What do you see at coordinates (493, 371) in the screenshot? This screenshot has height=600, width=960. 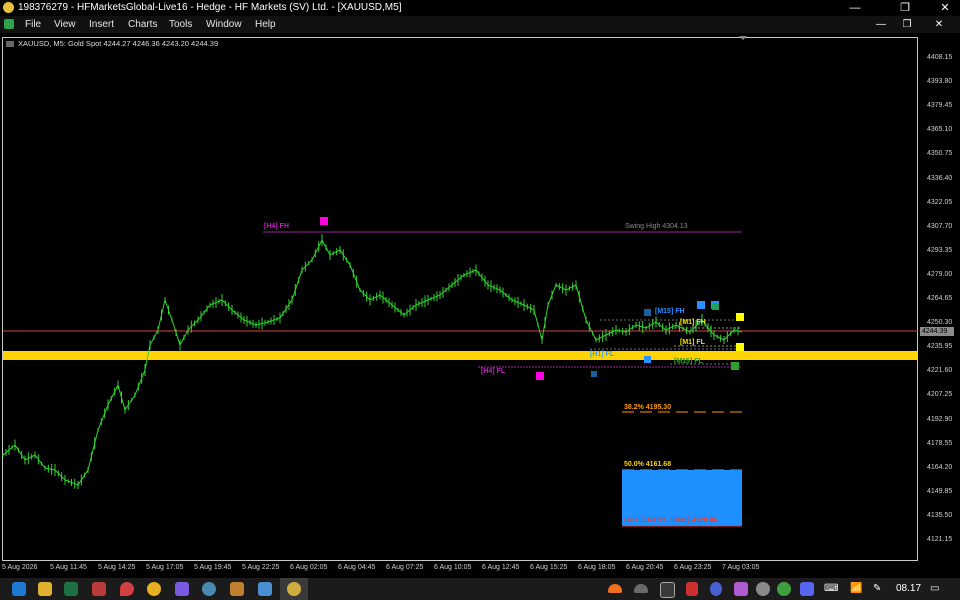 I see `h4-fl-label: [H4] FL` at bounding box center [493, 371].